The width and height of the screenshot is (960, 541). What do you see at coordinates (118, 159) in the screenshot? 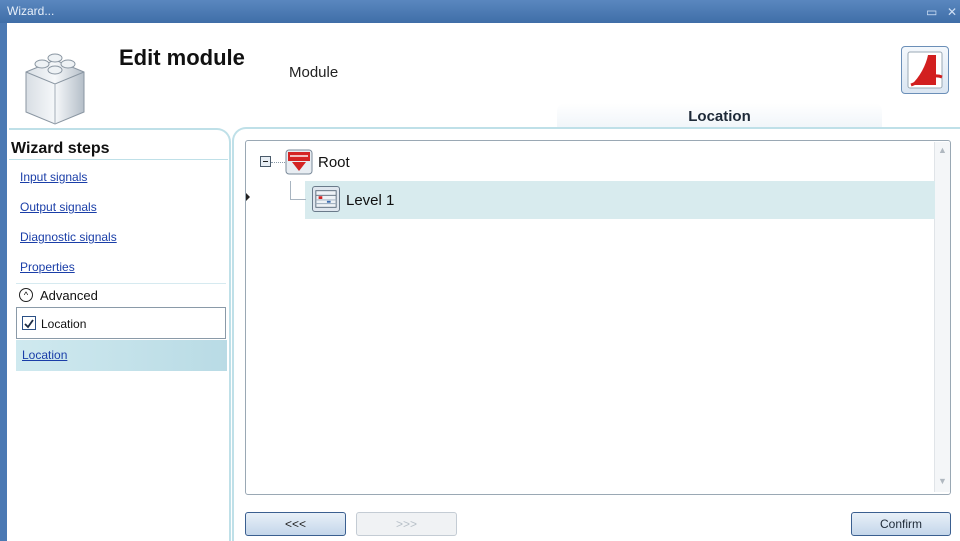
I see `divider` at bounding box center [118, 159].